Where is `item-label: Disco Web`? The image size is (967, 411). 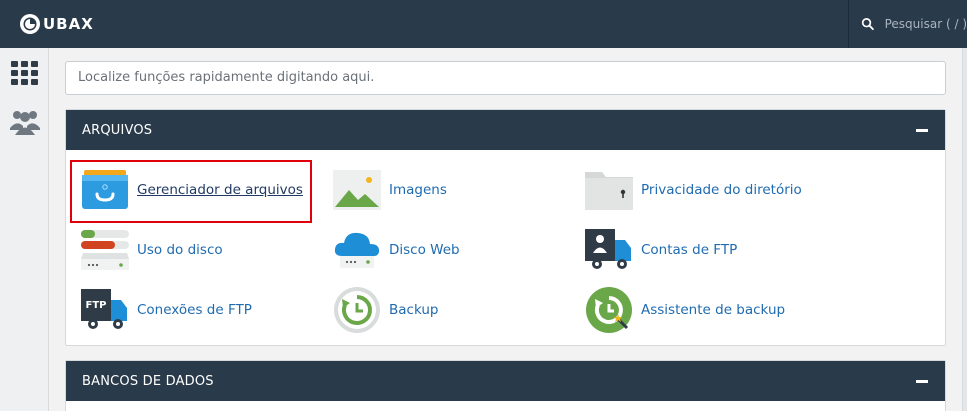 item-label: Disco Web is located at coordinates (424, 250).